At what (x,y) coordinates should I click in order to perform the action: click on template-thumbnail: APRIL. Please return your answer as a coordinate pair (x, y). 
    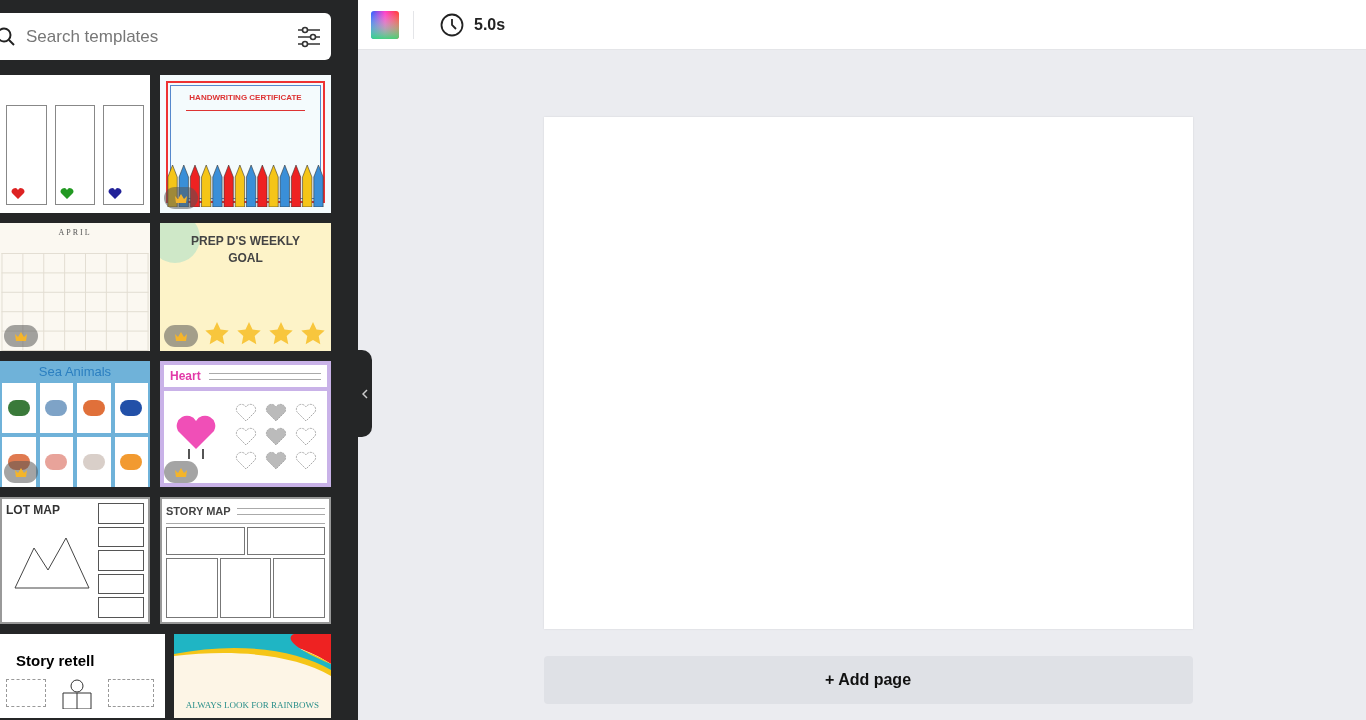
    Looking at the image, I should click on (75, 287).